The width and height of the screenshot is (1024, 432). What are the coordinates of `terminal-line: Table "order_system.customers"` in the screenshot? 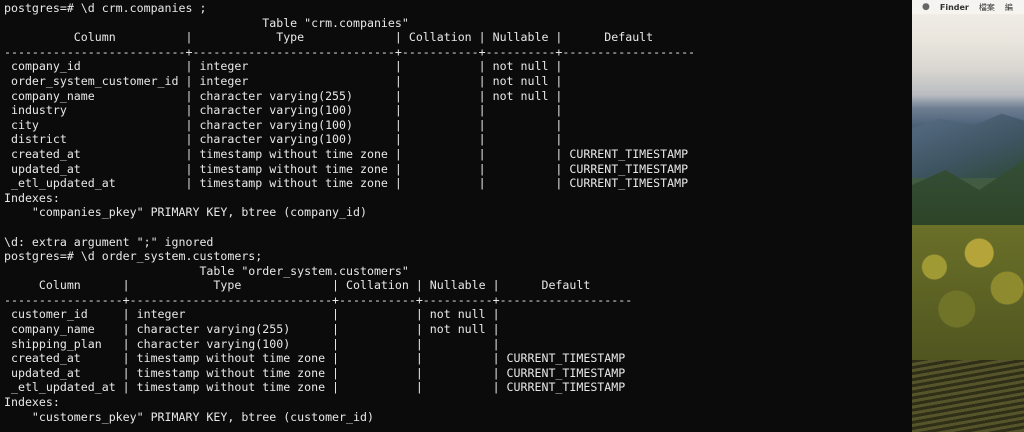 It's located at (206, 270).